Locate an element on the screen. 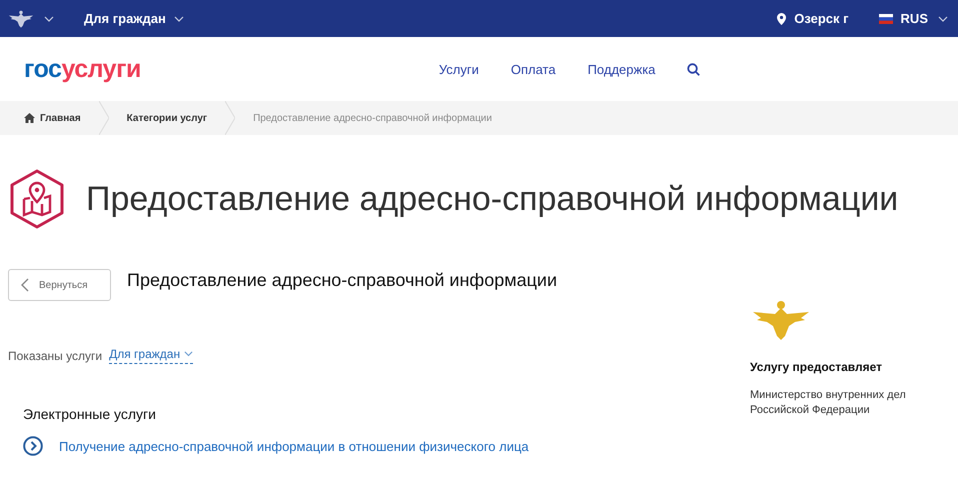  provider-heading: Услугу предоставляет is located at coordinates (817, 367).